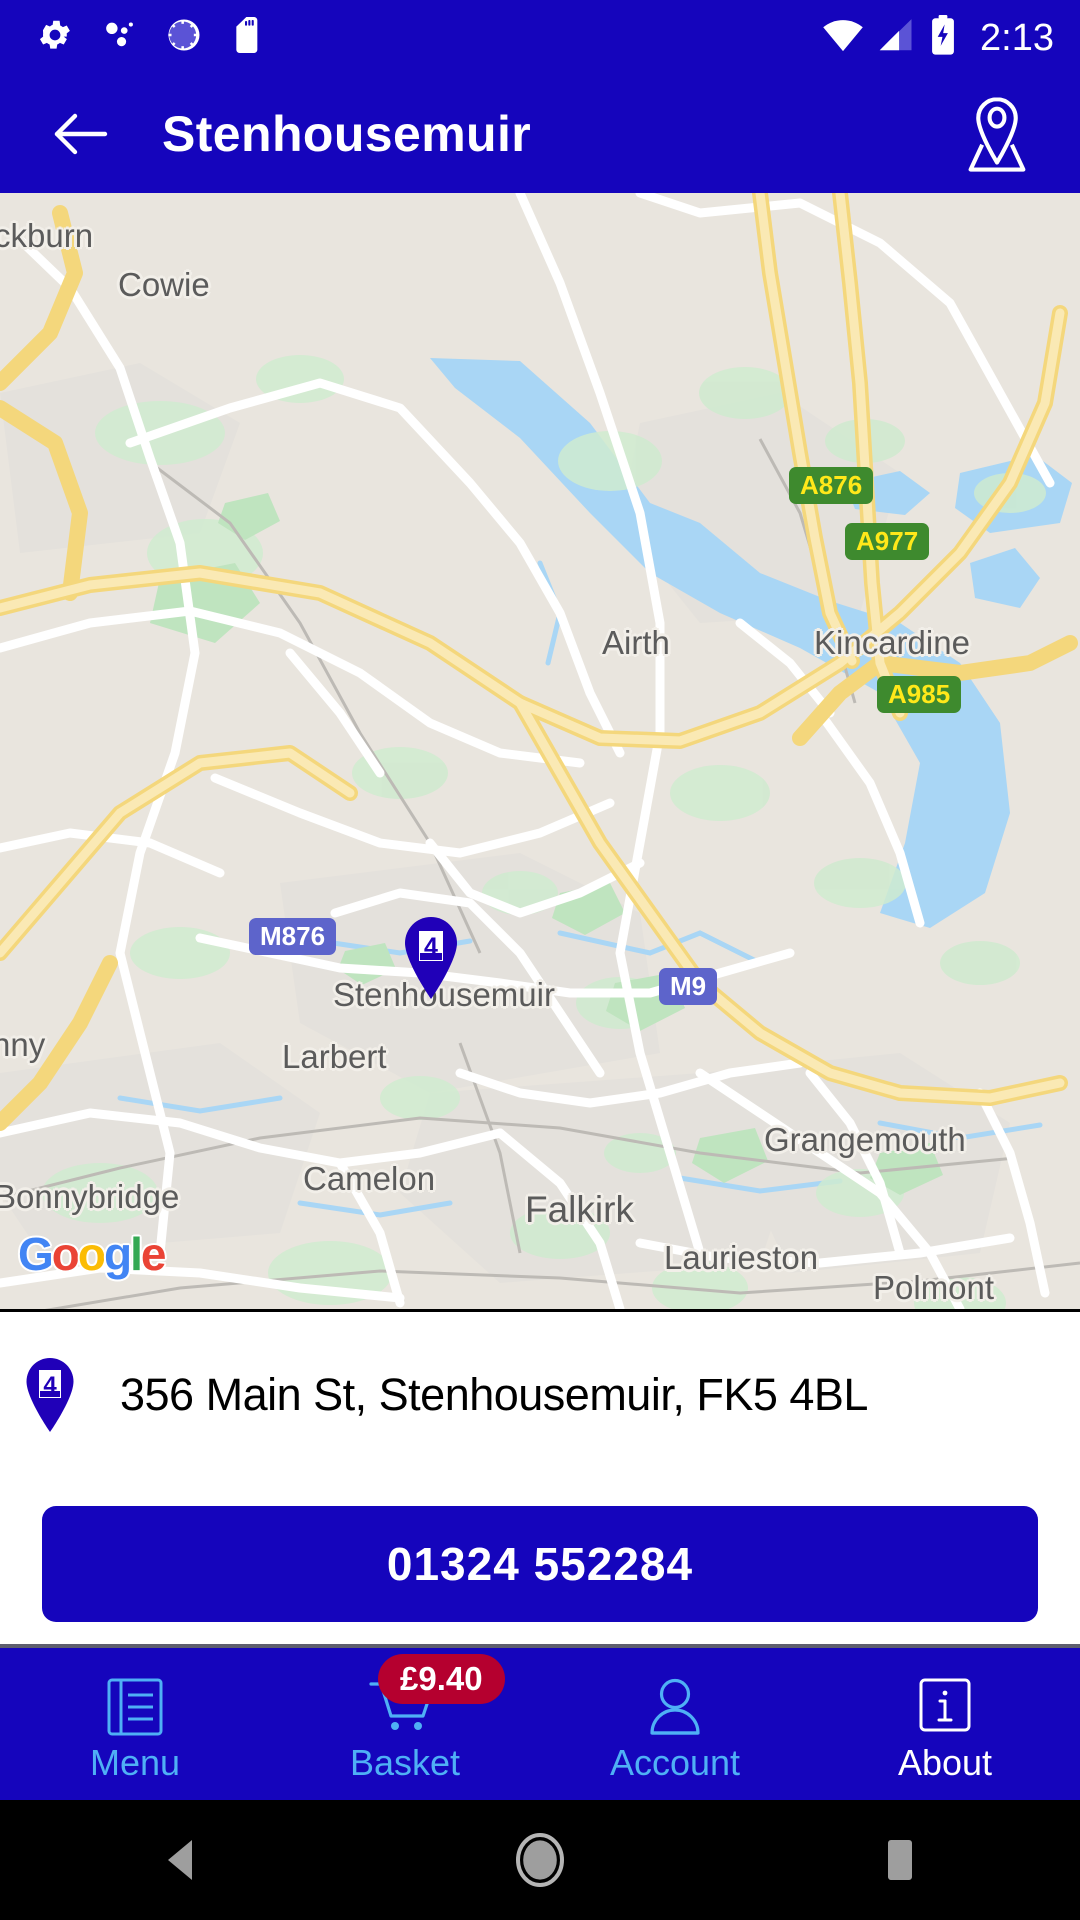 Image resolution: width=1080 pixels, height=1920 pixels. What do you see at coordinates (741, 1257) in the screenshot?
I see `map-place-label: Laurieston` at bounding box center [741, 1257].